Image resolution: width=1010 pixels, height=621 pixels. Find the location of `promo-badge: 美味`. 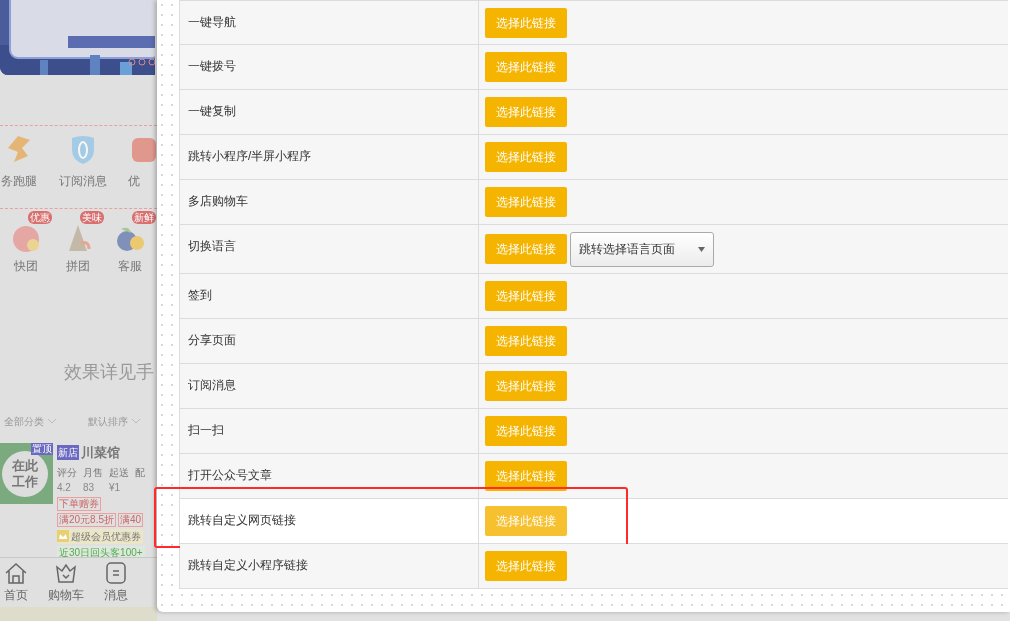

promo-badge: 美味 is located at coordinates (92, 217).